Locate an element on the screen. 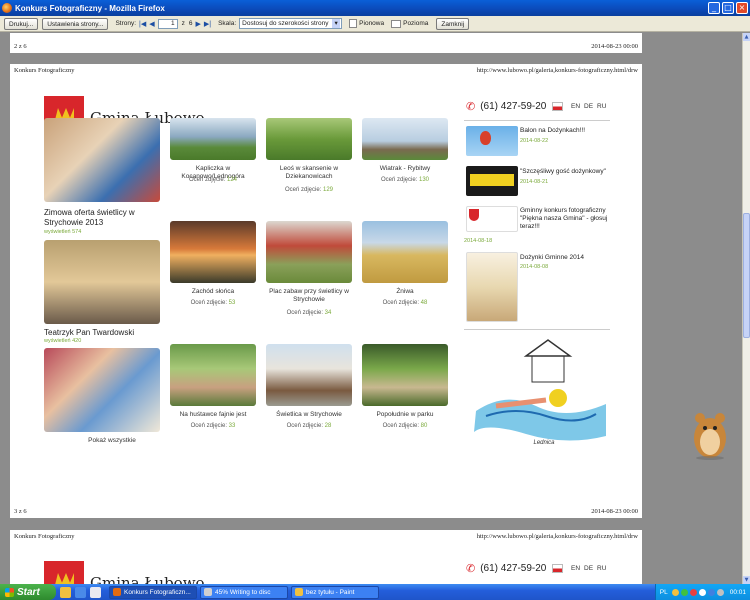 The height and width of the screenshot is (600, 750). photo-title: Popołudnie w parku is located at coordinates (405, 415).